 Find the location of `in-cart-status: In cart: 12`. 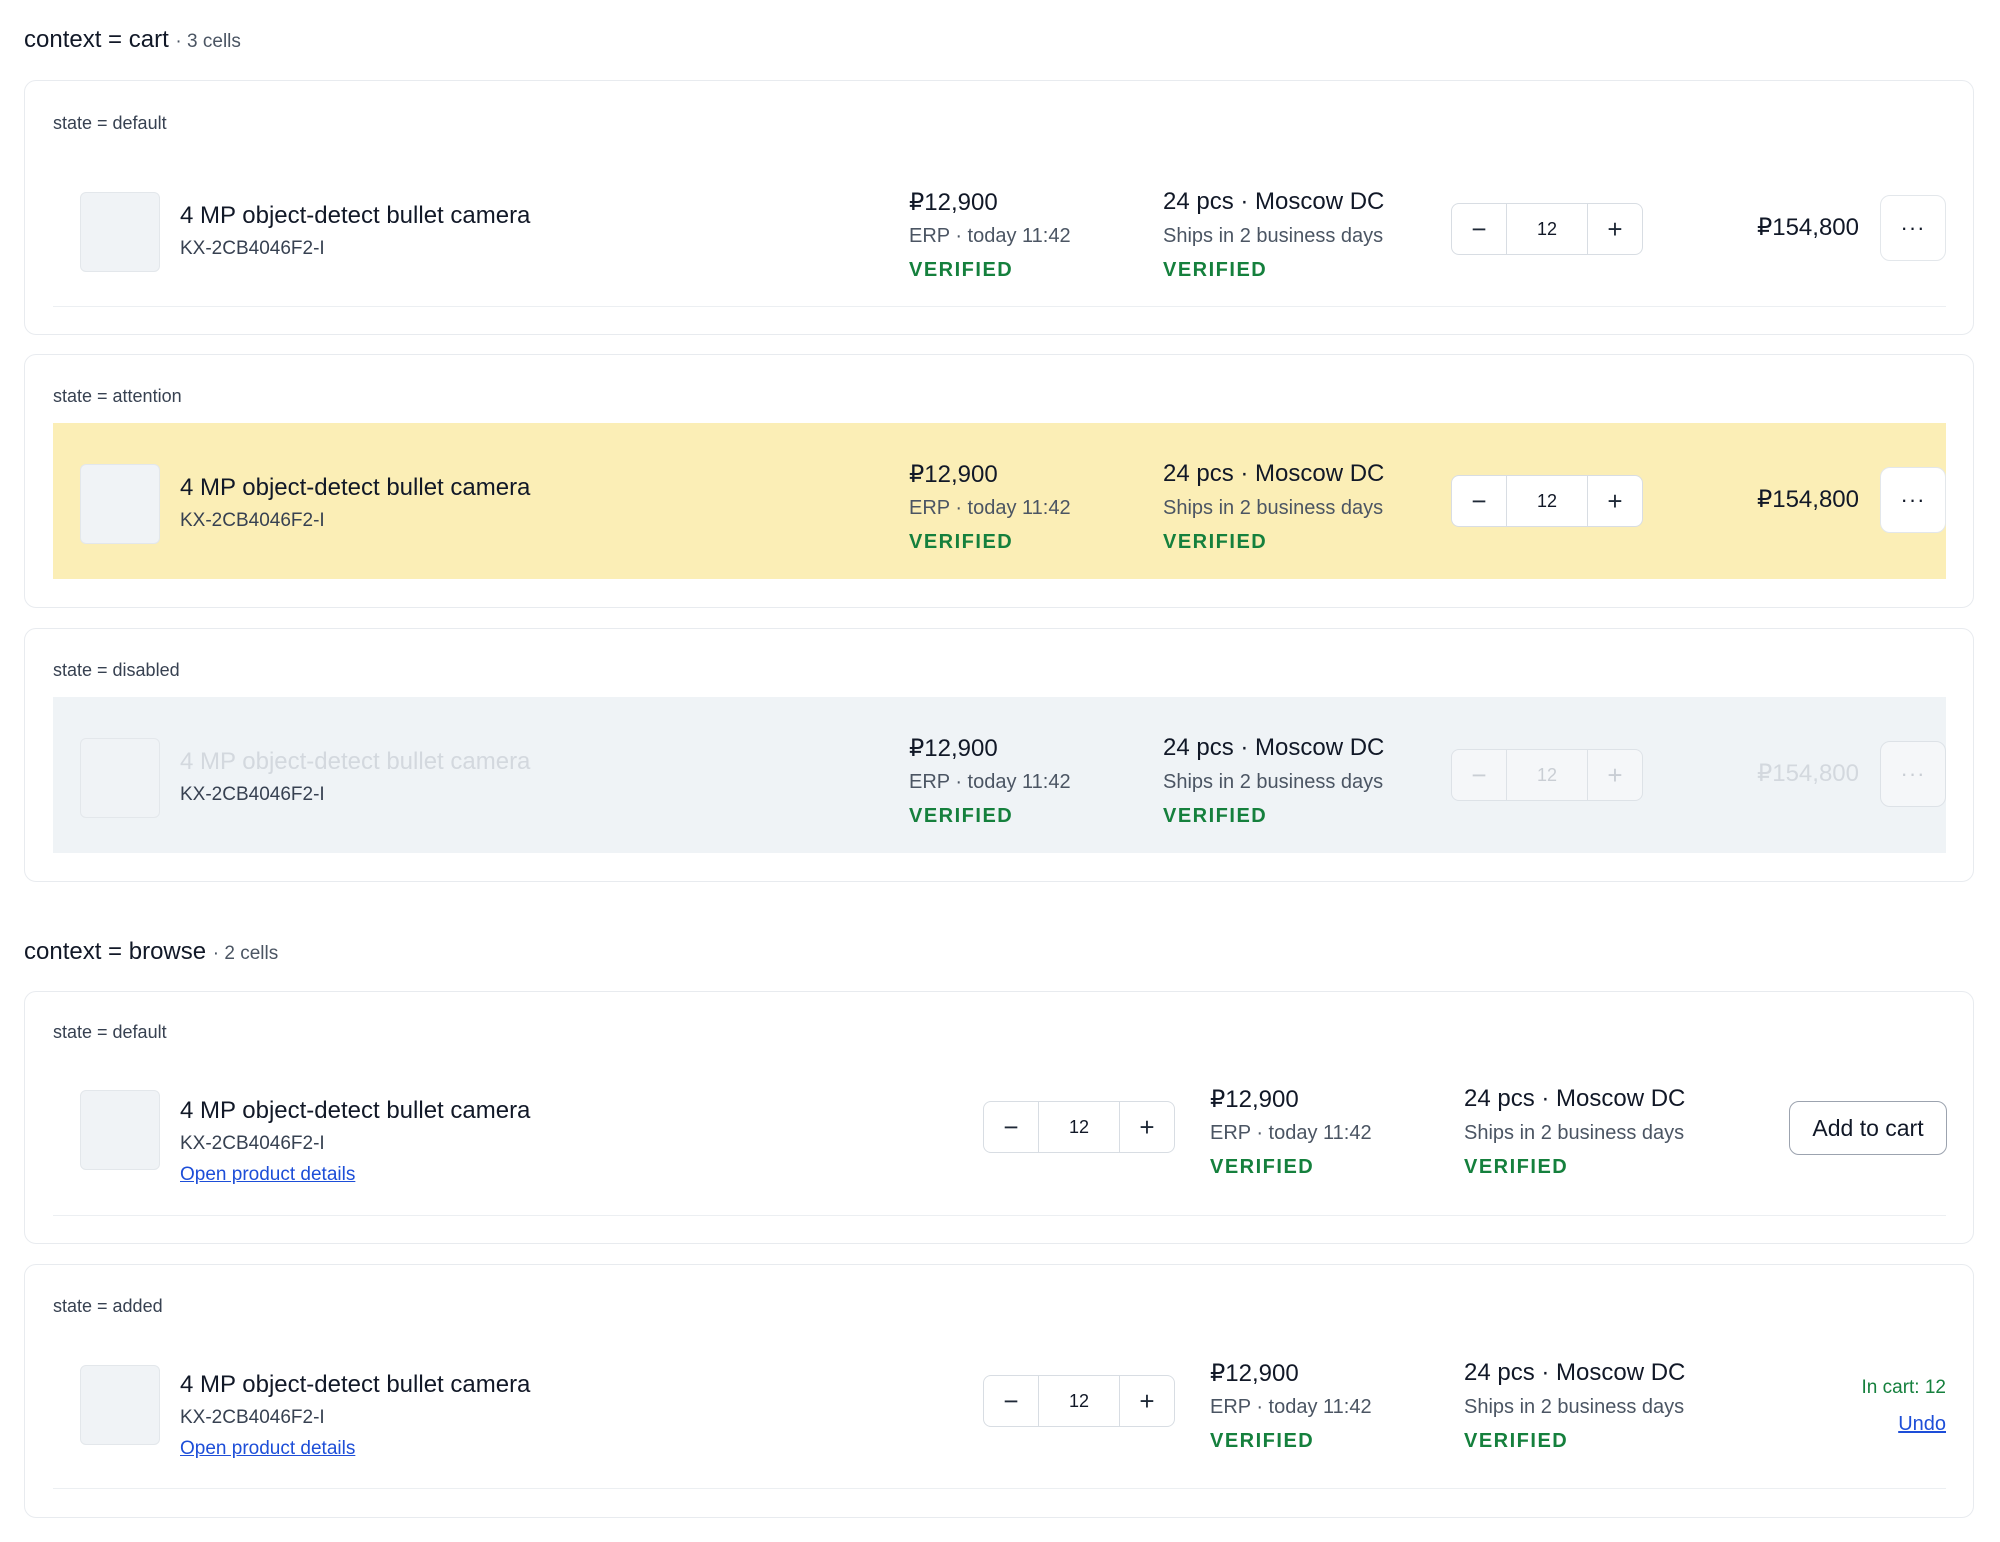

in-cart-status: In cart: 12 is located at coordinates (1904, 1387).